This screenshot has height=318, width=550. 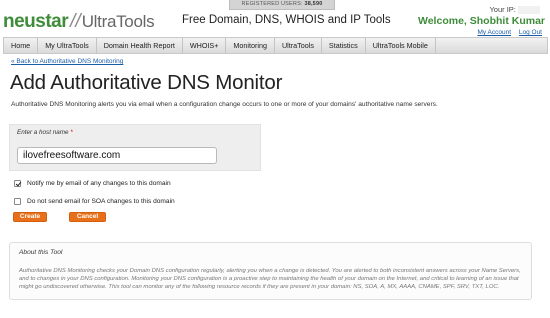 I want to click on notify-checkbox, so click(x=17, y=183).